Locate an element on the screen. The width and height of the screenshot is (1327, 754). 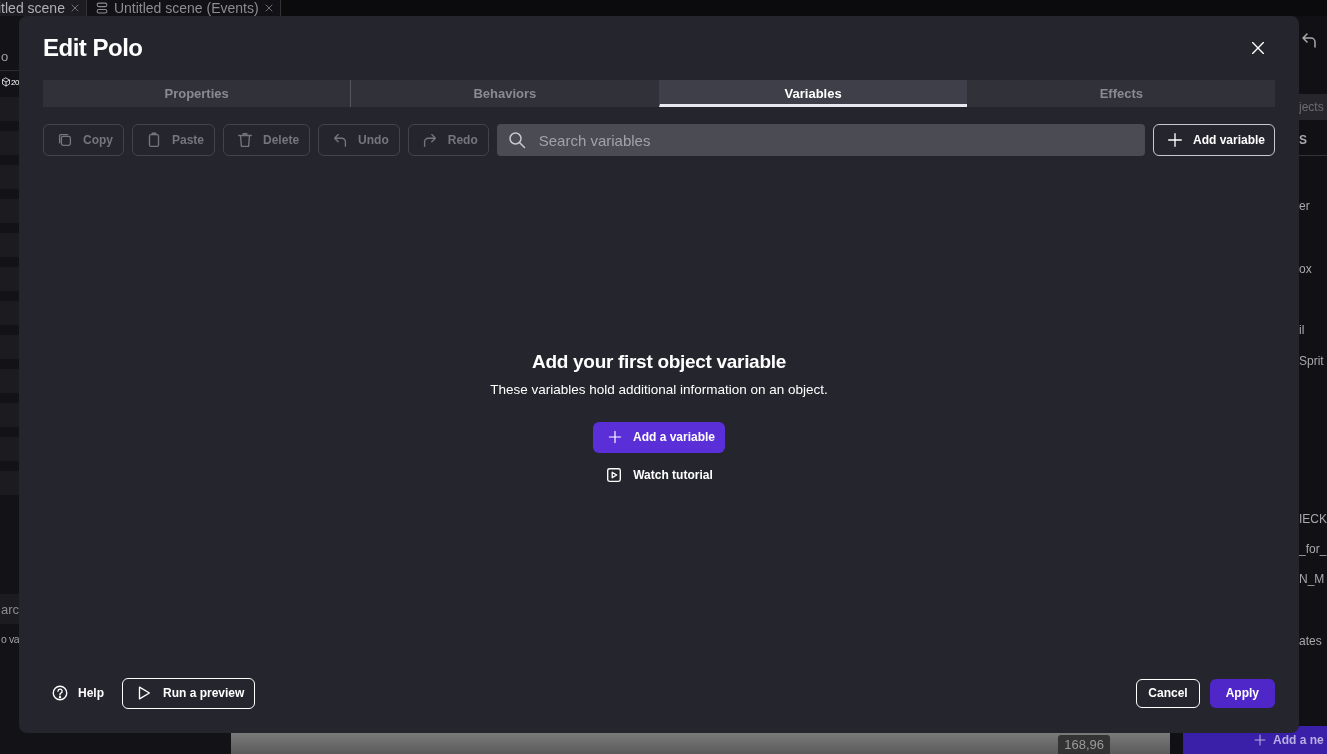
dialog-tab: Variables is located at coordinates (812, 93).